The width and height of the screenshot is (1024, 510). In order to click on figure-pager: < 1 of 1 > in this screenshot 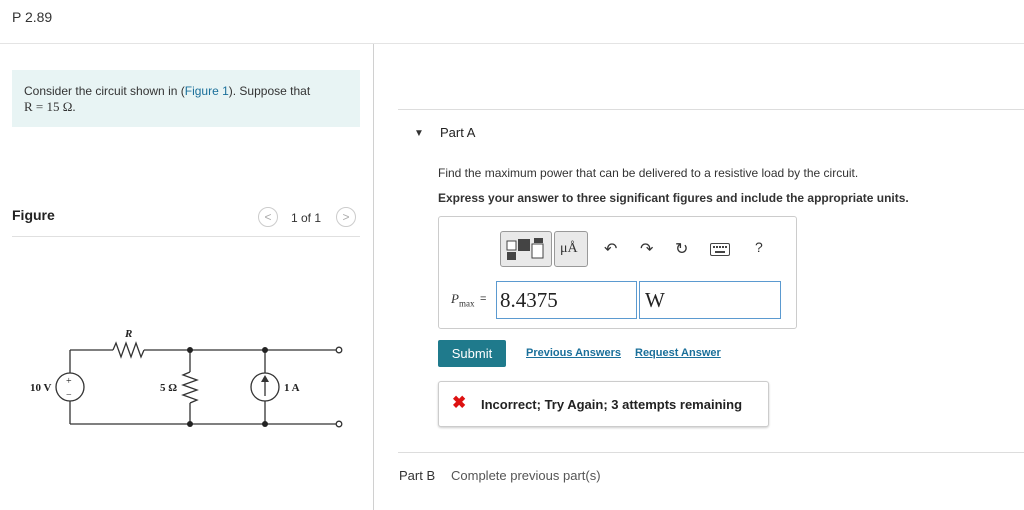, I will do `click(309, 218)`.